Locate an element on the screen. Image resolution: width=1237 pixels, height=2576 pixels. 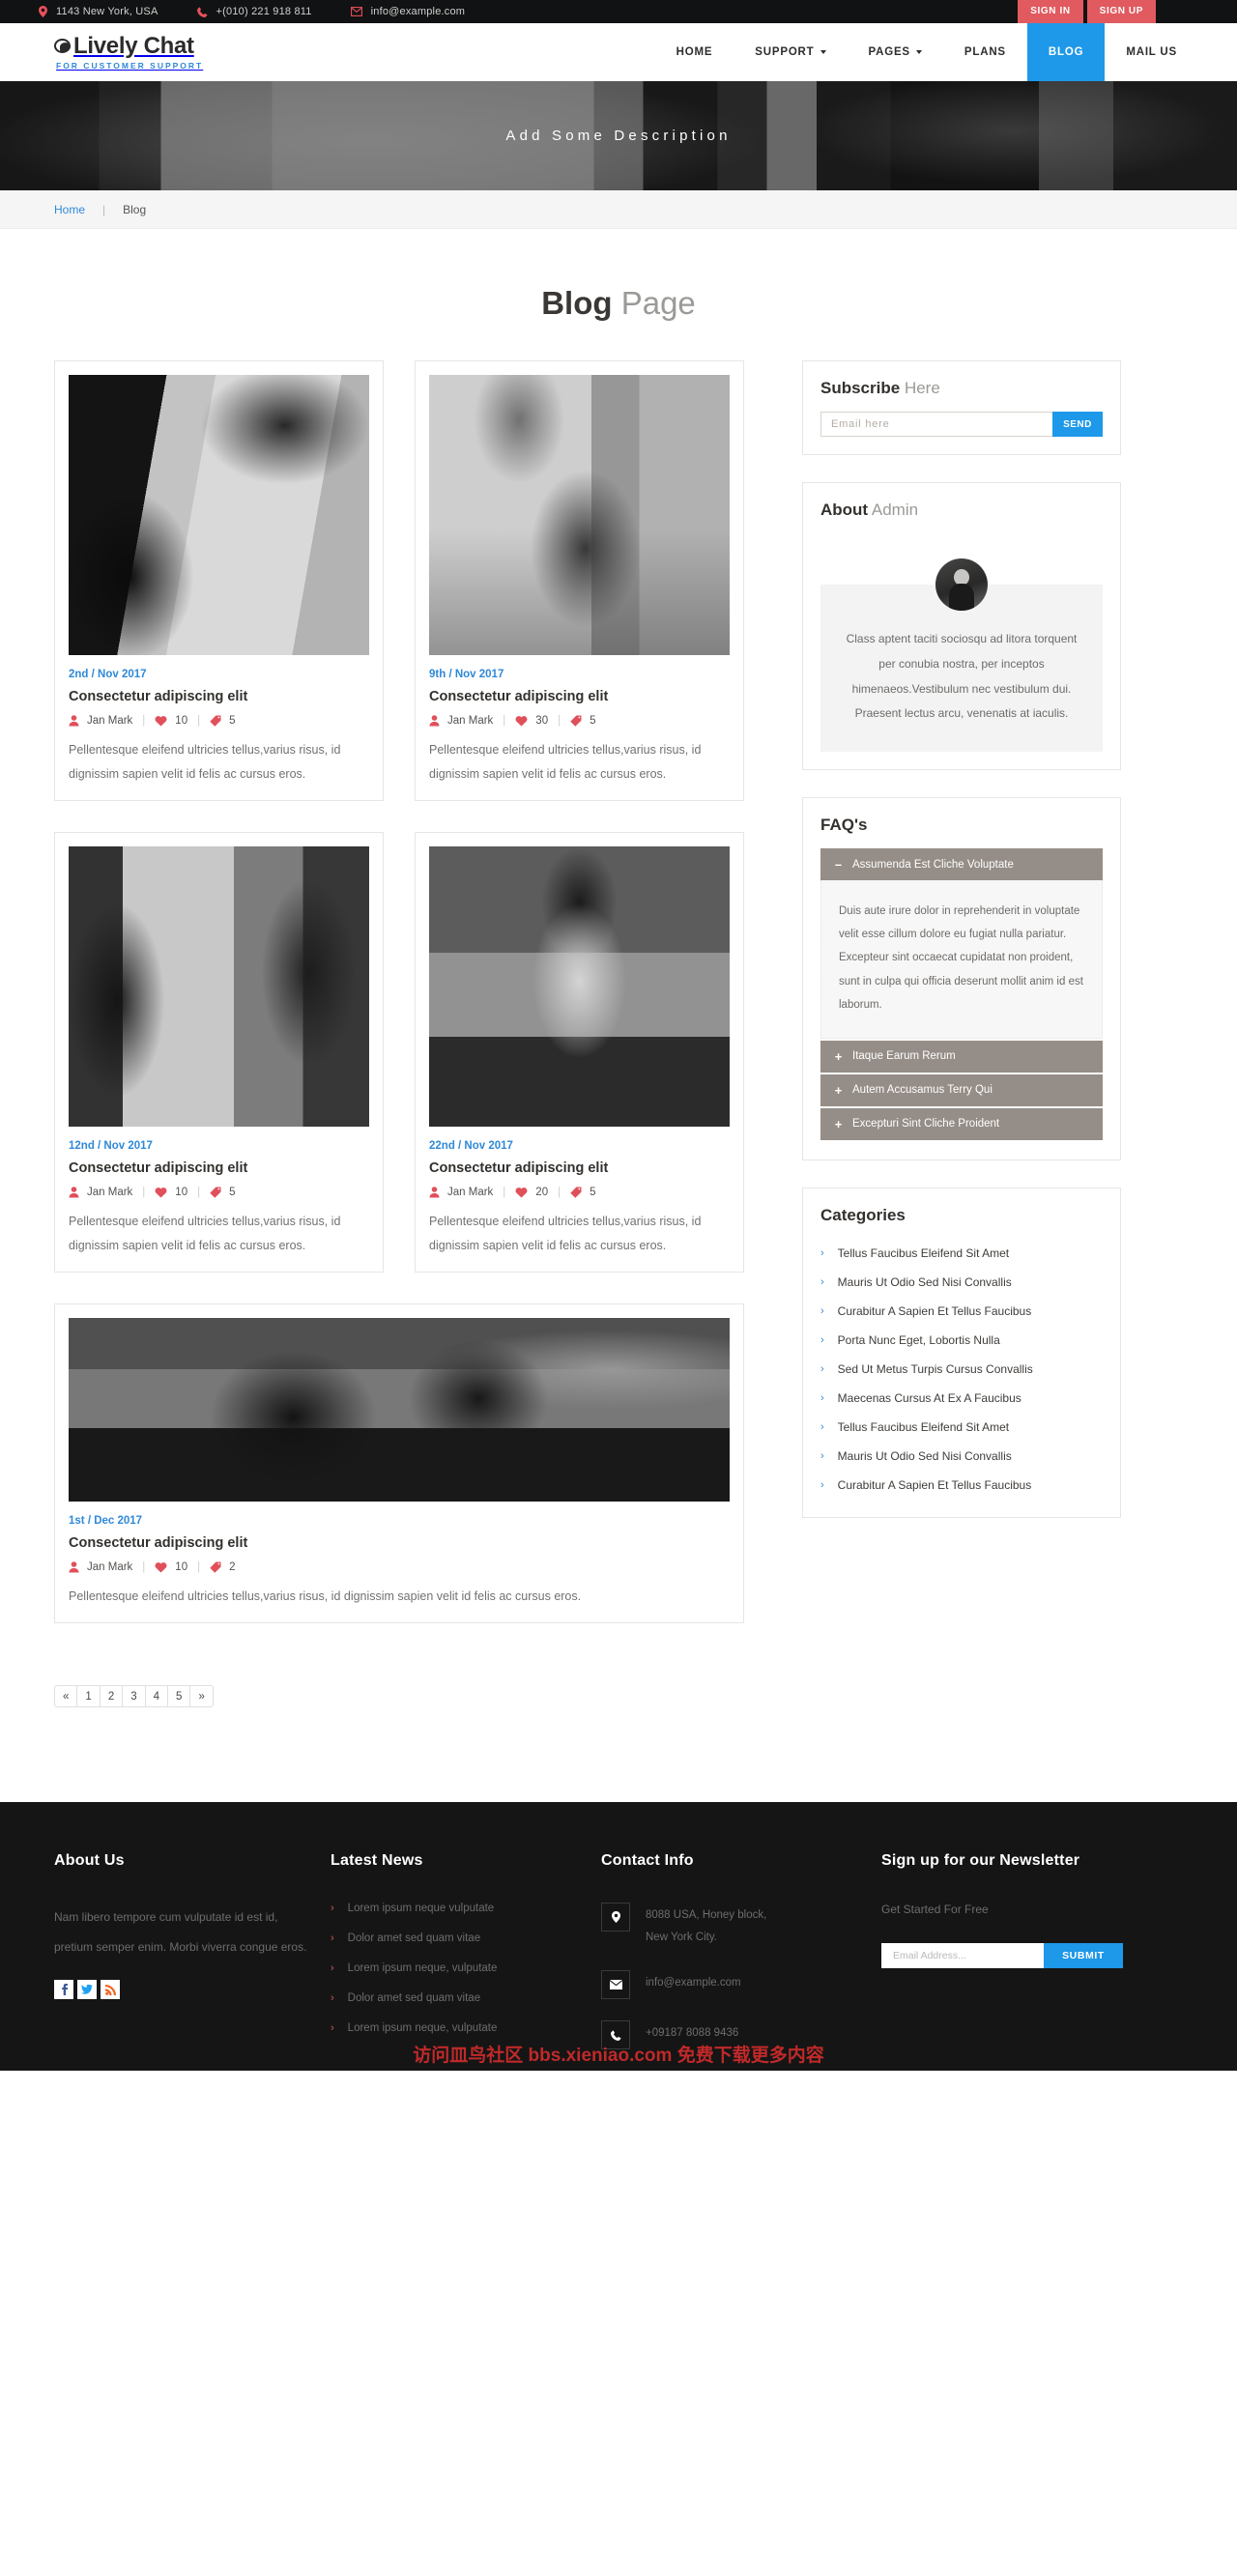
pagination-page-4: 4 is located at coordinates (157, 1696).